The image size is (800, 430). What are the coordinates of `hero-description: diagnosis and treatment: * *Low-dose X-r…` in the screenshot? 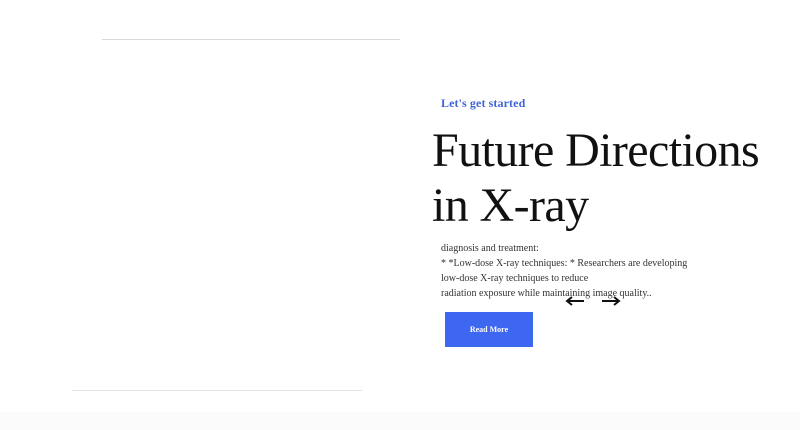 It's located at (616, 271).